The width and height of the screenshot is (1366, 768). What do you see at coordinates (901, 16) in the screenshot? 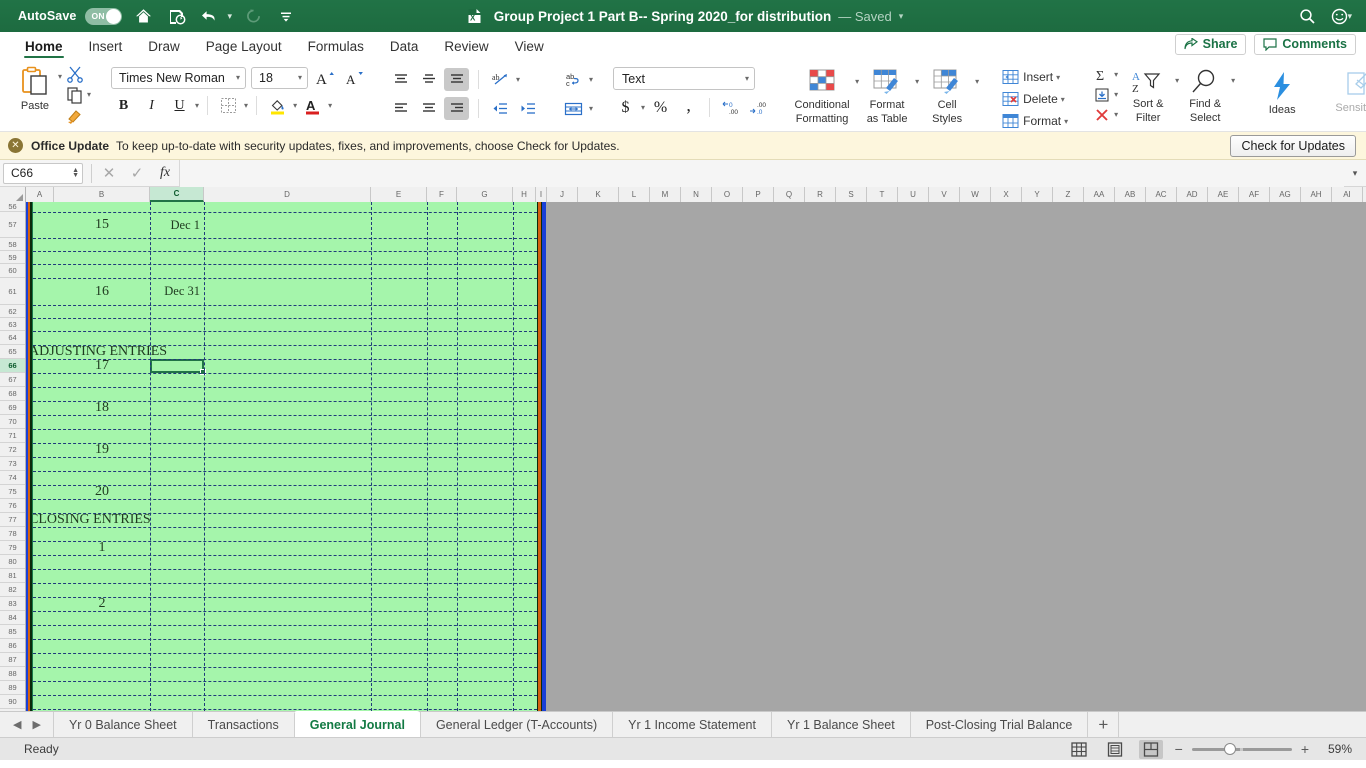
I see `document-menu-caret: ▾` at bounding box center [901, 16].